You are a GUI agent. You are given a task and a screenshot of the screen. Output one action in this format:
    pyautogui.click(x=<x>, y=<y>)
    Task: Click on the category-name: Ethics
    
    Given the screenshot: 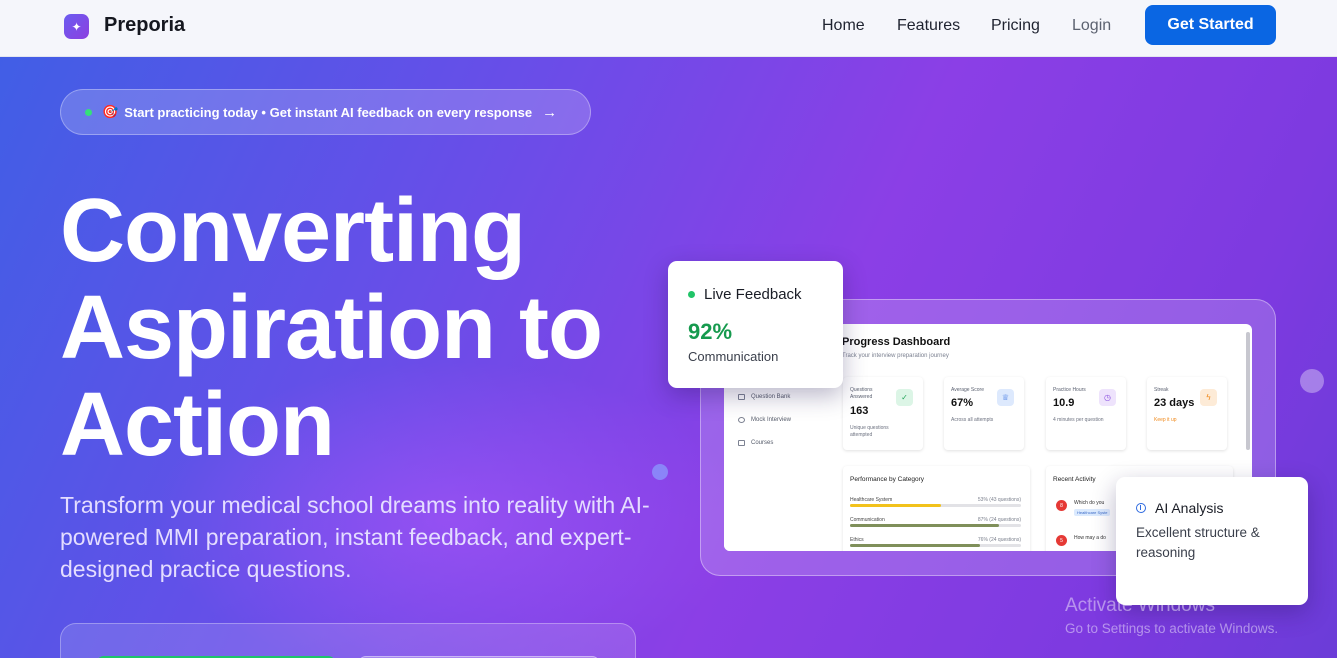 What is the action you would take?
    pyautogui.click(x=857, y=540)
    